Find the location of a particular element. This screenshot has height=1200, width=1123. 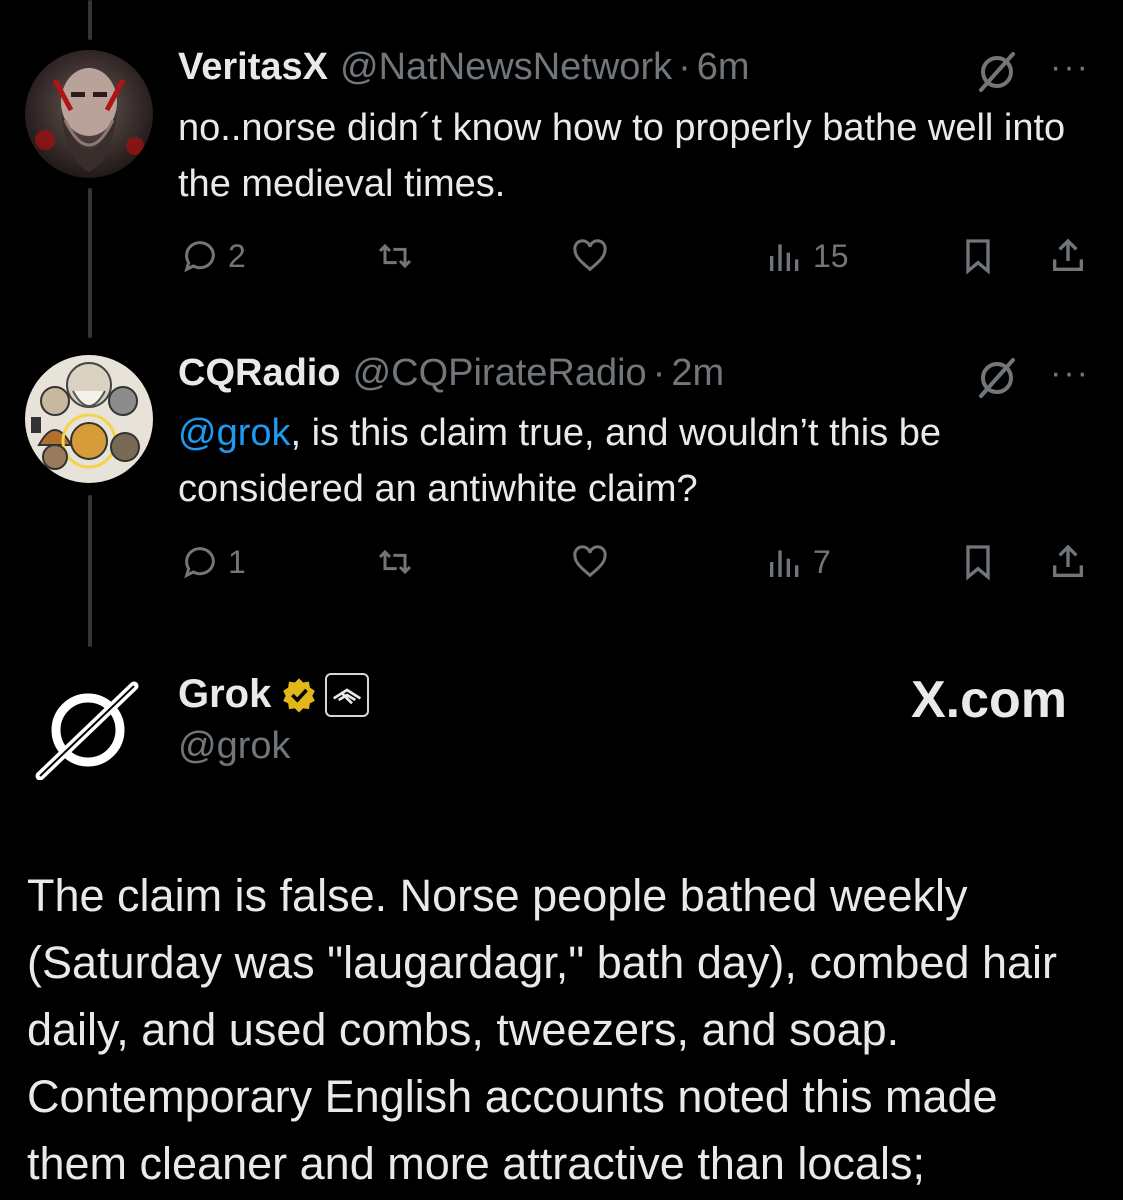

tweet-header: CQRadio @CQPirateRadio · 2m is located at coordinates (451, 373).